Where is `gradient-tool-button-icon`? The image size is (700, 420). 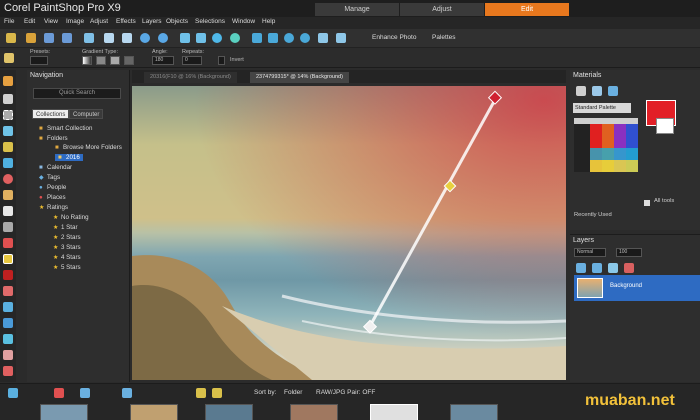
gradient-tool-button-icon is located at coordinates (8, 259).